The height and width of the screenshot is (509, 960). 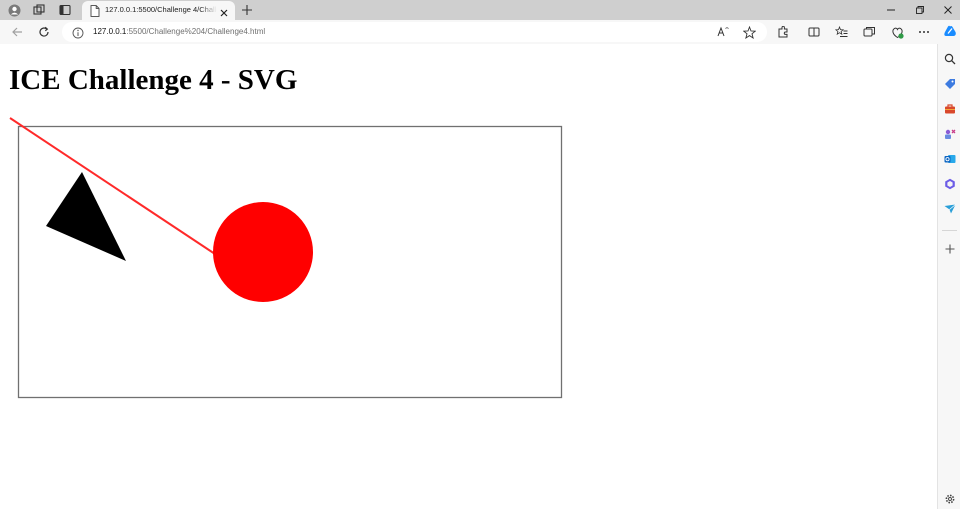 What do you see at coordinates (869, 32) in the screenshot?
I see `collections-icon` at bounding box center [869, 32].